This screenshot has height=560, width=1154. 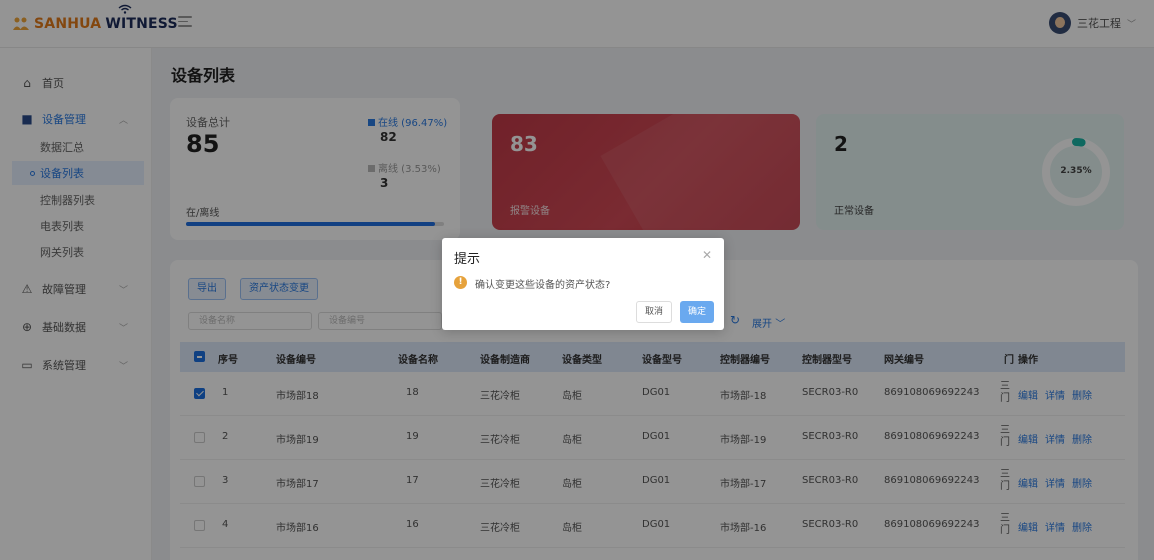 I want to click on dialog-message: 确认变更这些设备的资产状态?, so click(x=543, y=285).